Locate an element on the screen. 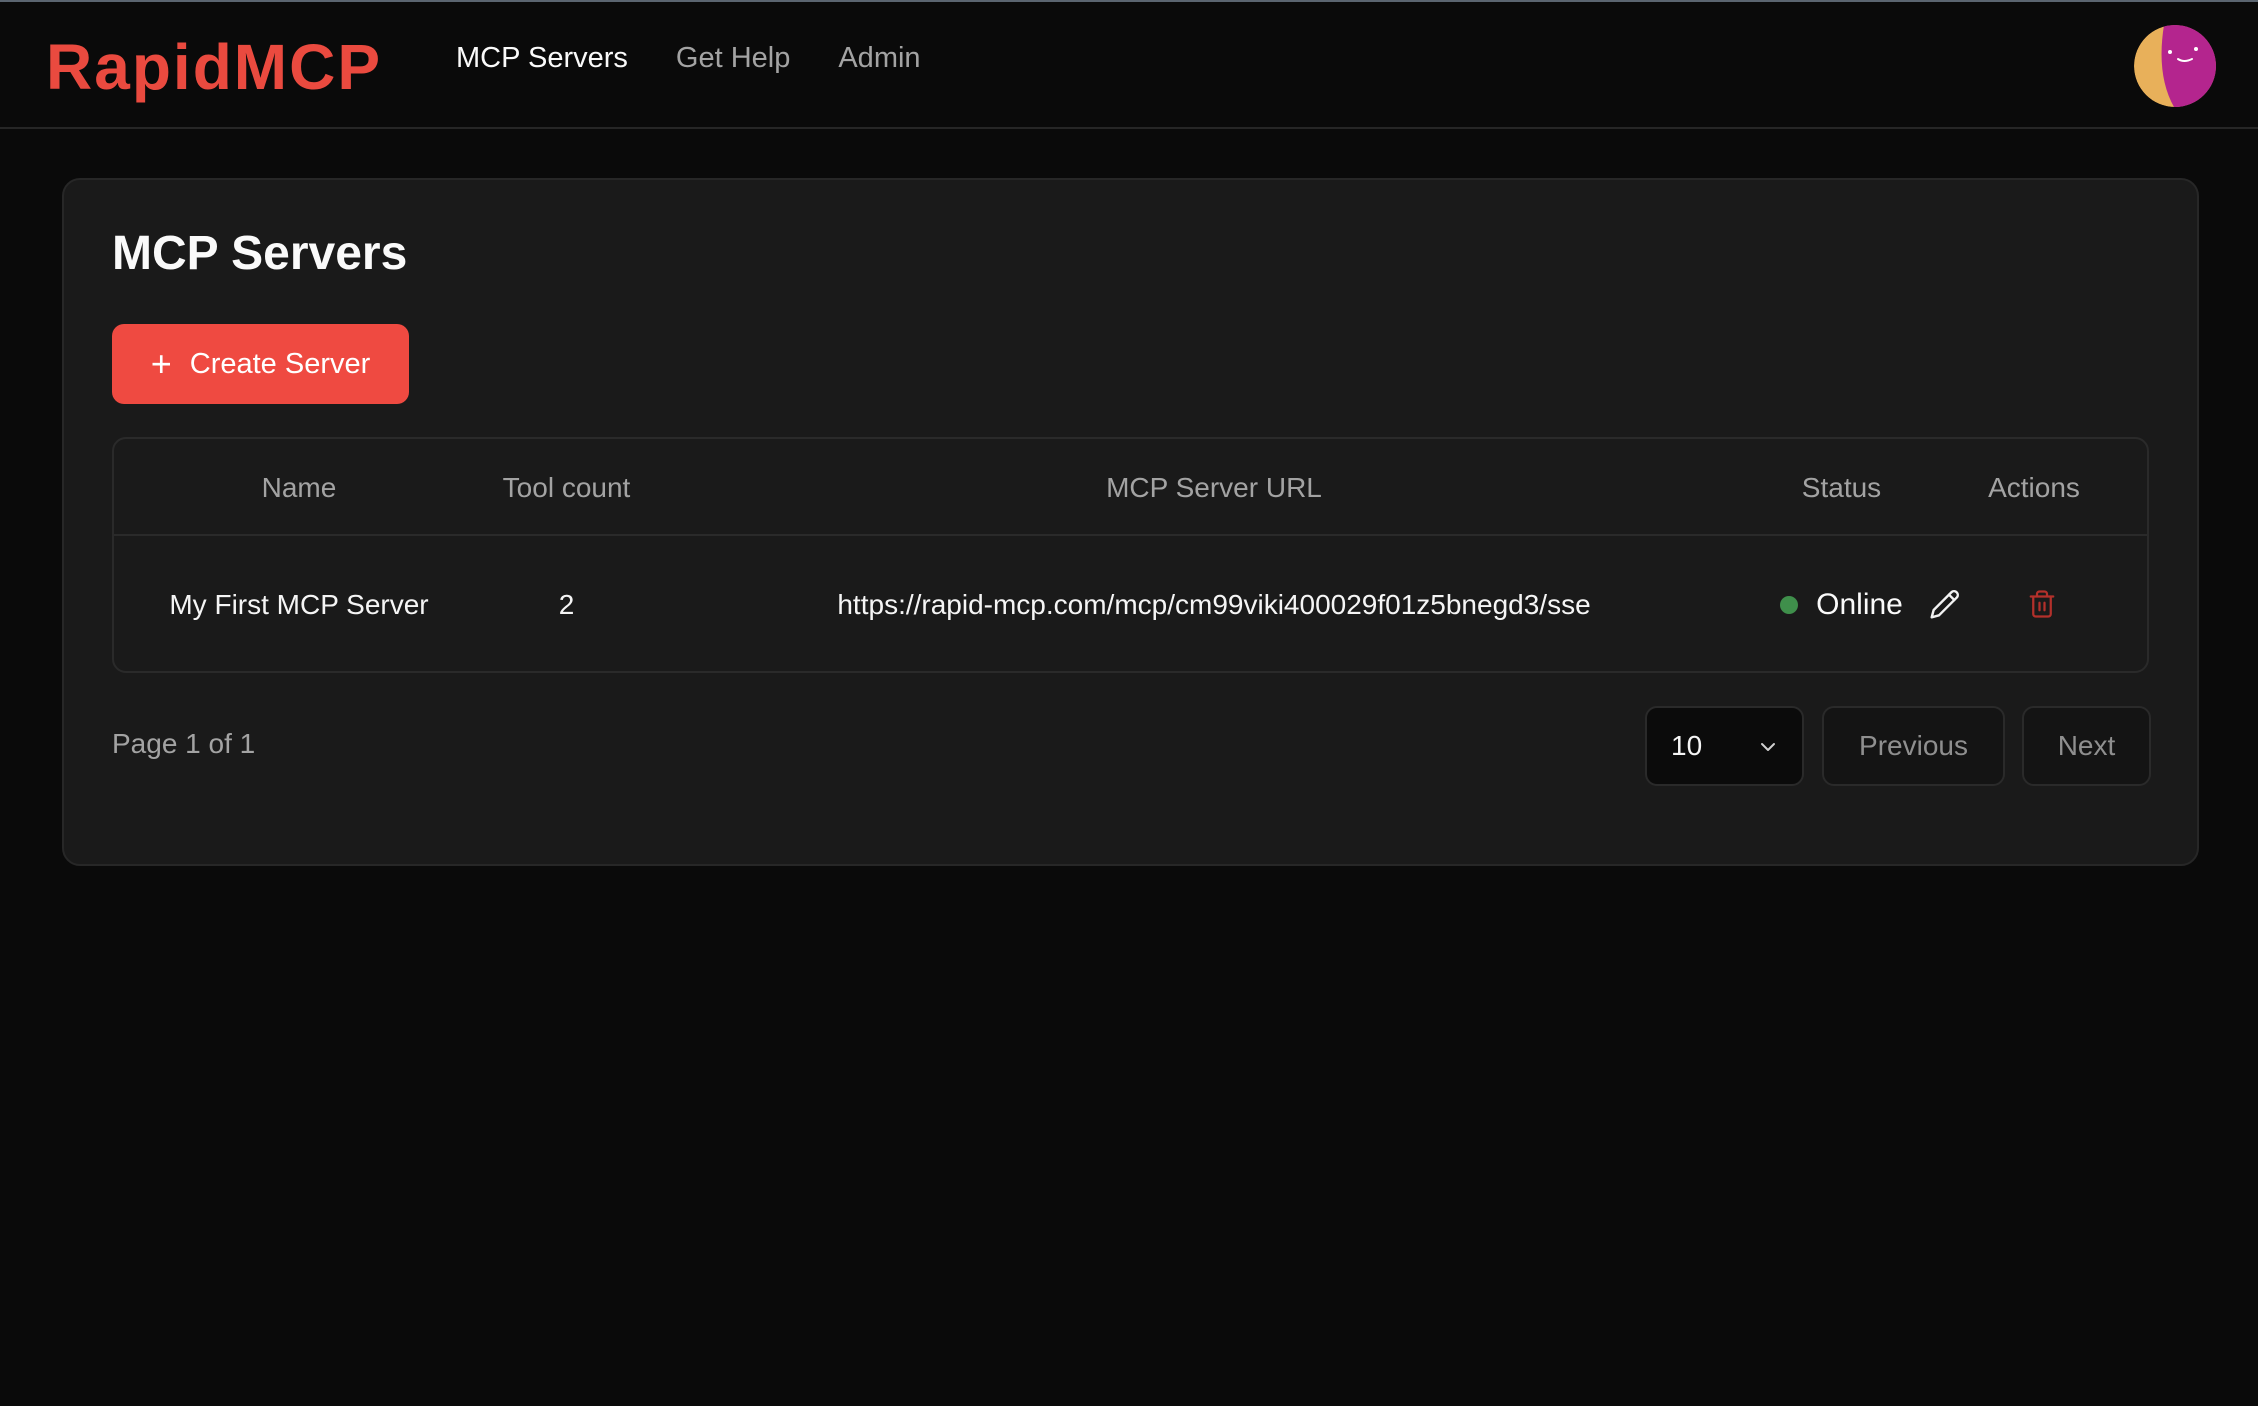 This screenshot has height=1406, width=2258. edit-server-button is located at coordinates (1945, 604).